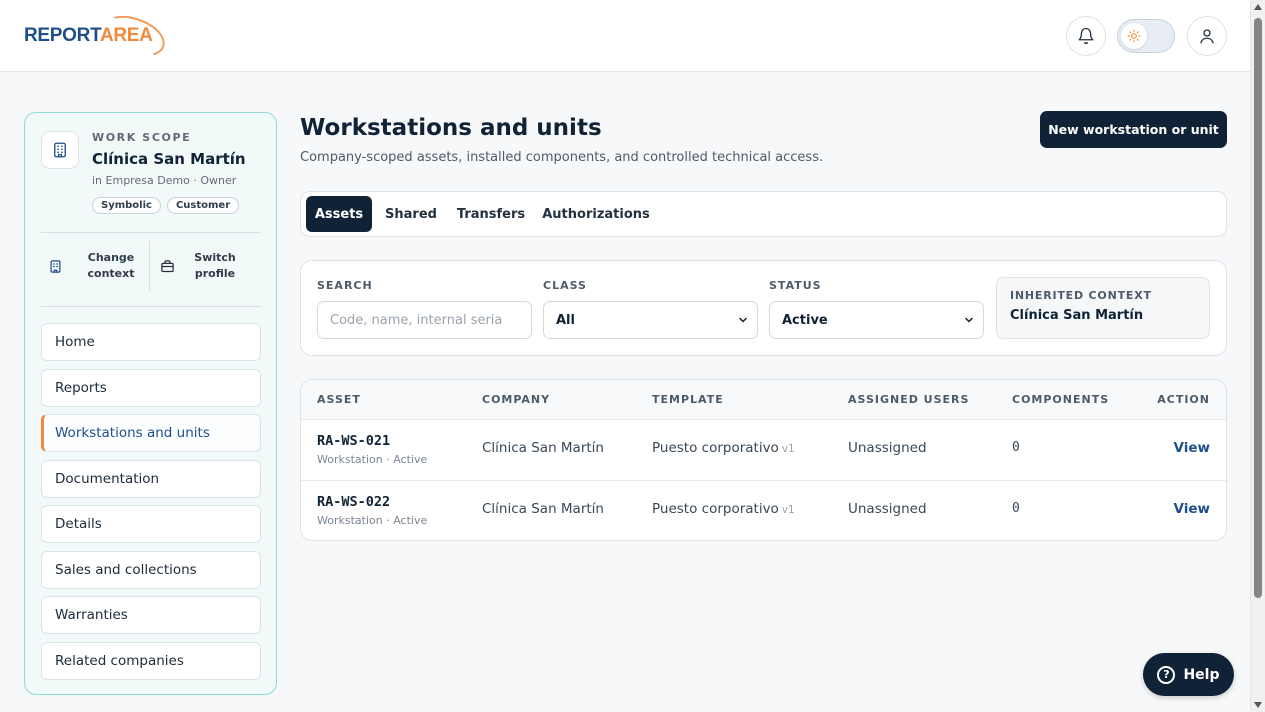 Image resolution: width=1265 pixels, height=712 pixels. What do you see at coordinates (688, 399) in the screenshot?
I see `column-header-template: TEMPLATE` at bounding box center [688, 399].